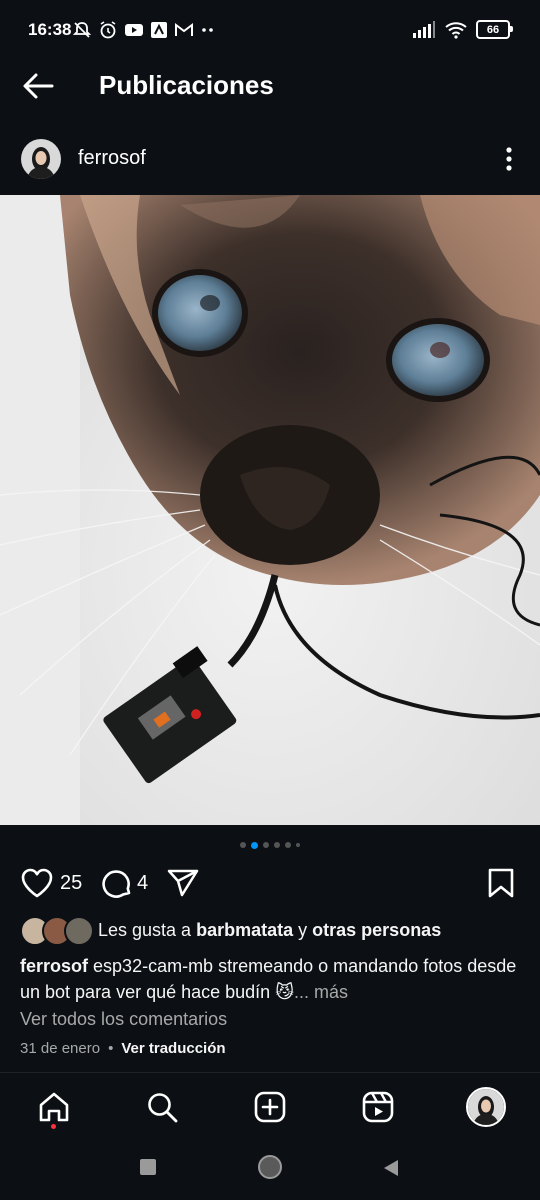 This screenshot has width=540, height=1200. Describe the element at coordinates (456, 30) in the screenshot. I see `wifi-icon` at that location.